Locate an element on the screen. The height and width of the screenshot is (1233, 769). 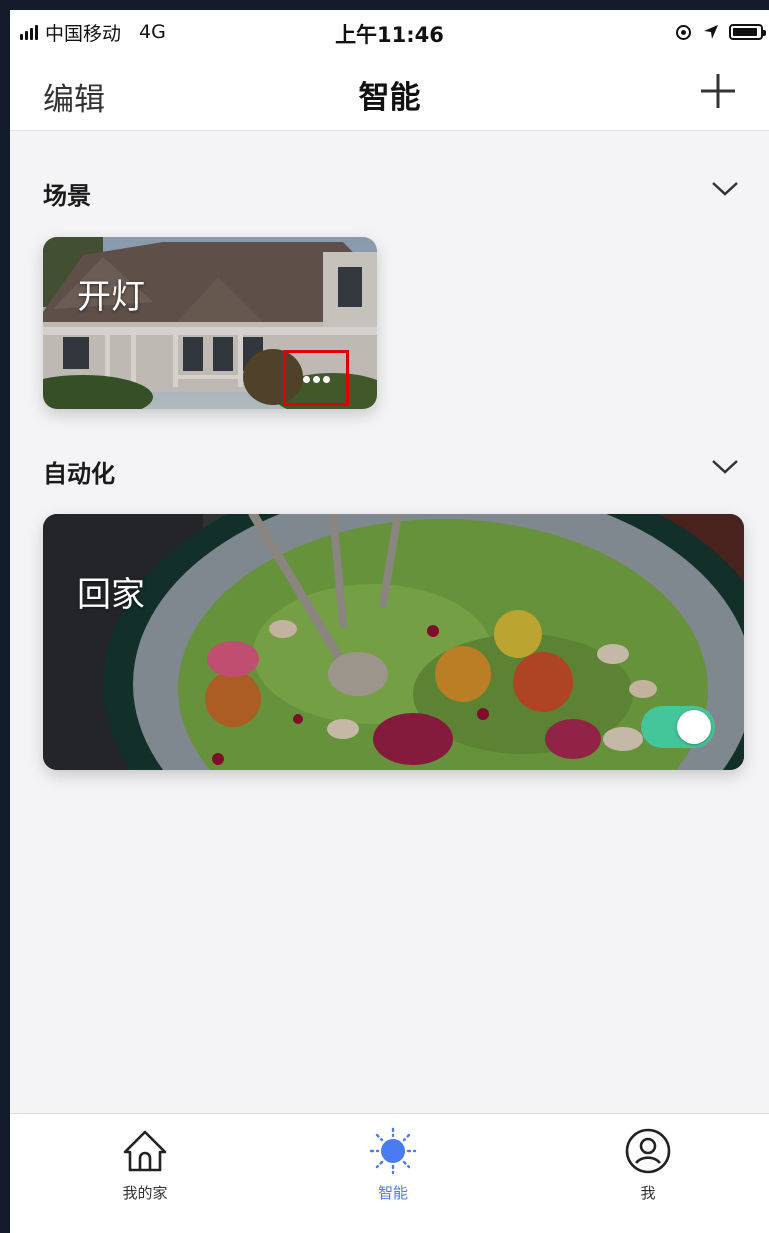
scenes-section-header: 场景 is located at coordinates (391, 192).